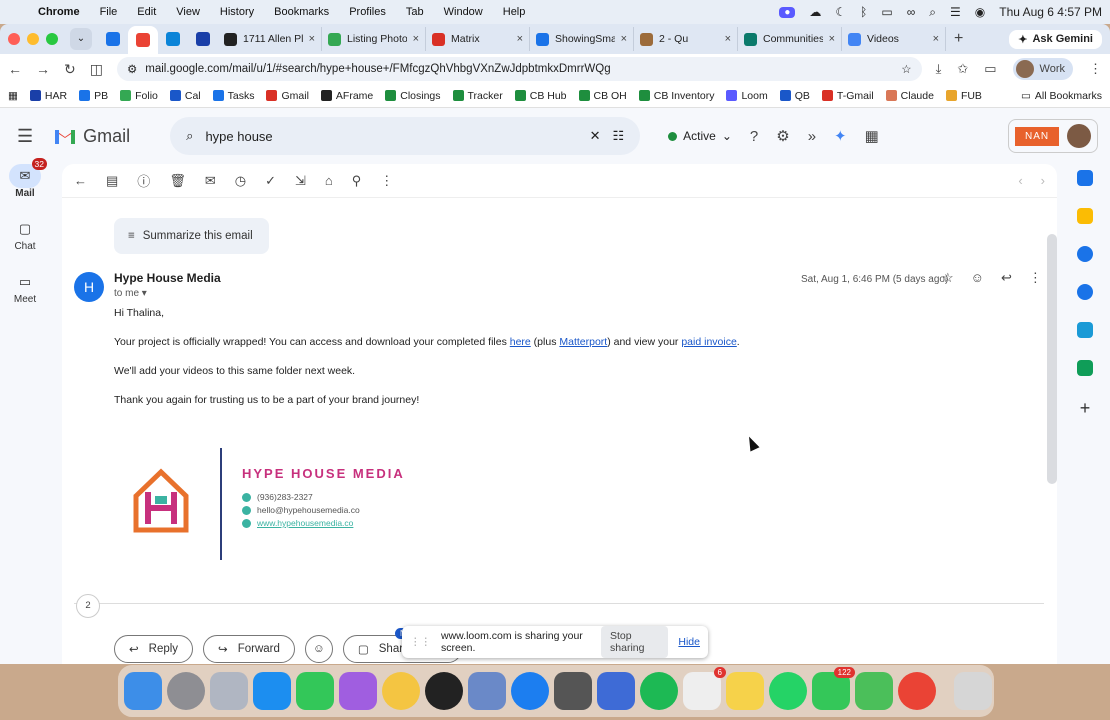 Image resolution: width=1110 pixels, height=720 pixels. I want to click on control-center-icon: ☰, so click(955, 12).